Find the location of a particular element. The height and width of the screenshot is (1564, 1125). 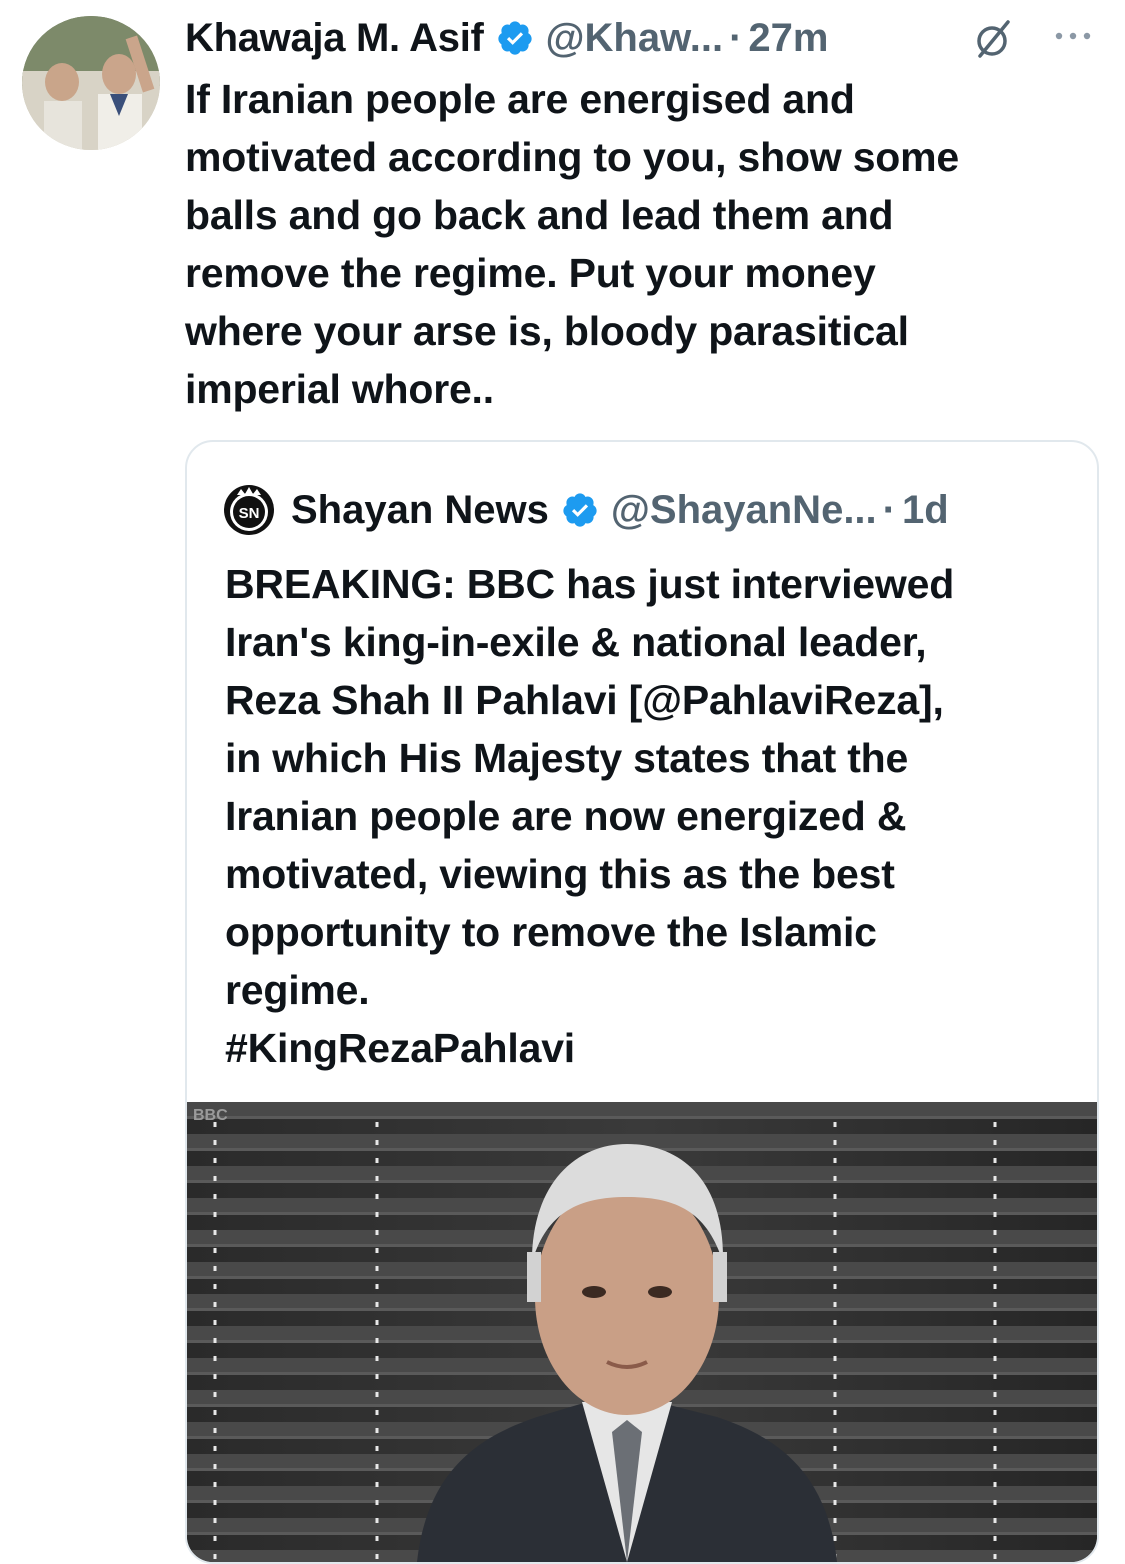

tweet-timestamp: 27m is located at coordinates (788, 38).